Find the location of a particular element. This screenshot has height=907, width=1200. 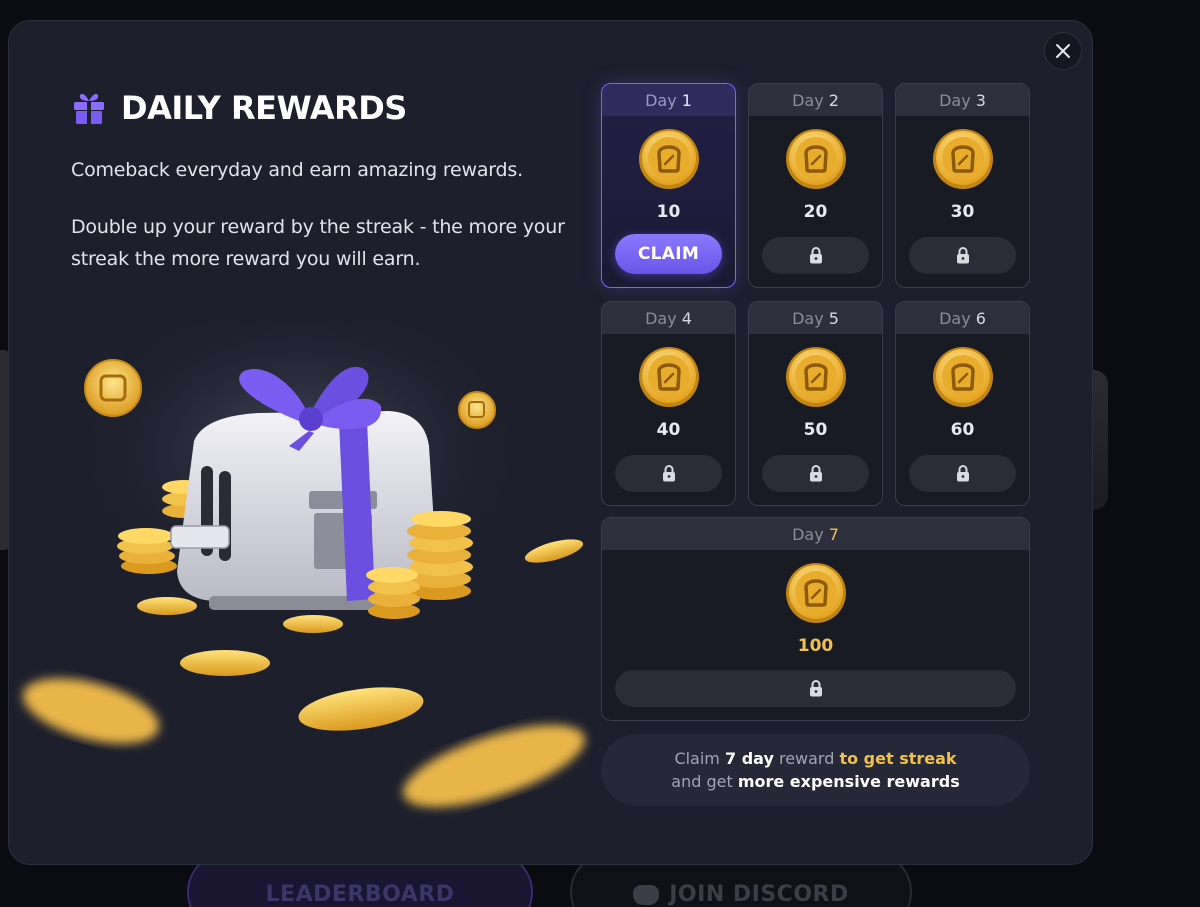

day-card-3: Day 3 30 is located at coordinates (962, 185).